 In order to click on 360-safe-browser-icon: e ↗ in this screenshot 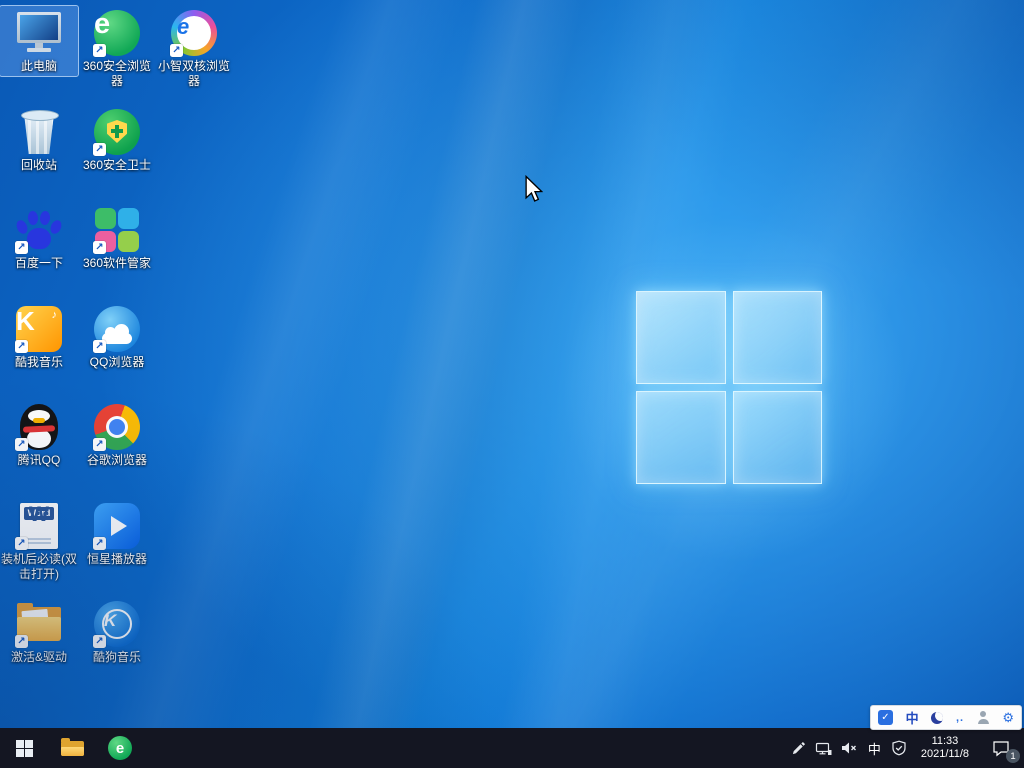, I will do `click(117, 32)`.